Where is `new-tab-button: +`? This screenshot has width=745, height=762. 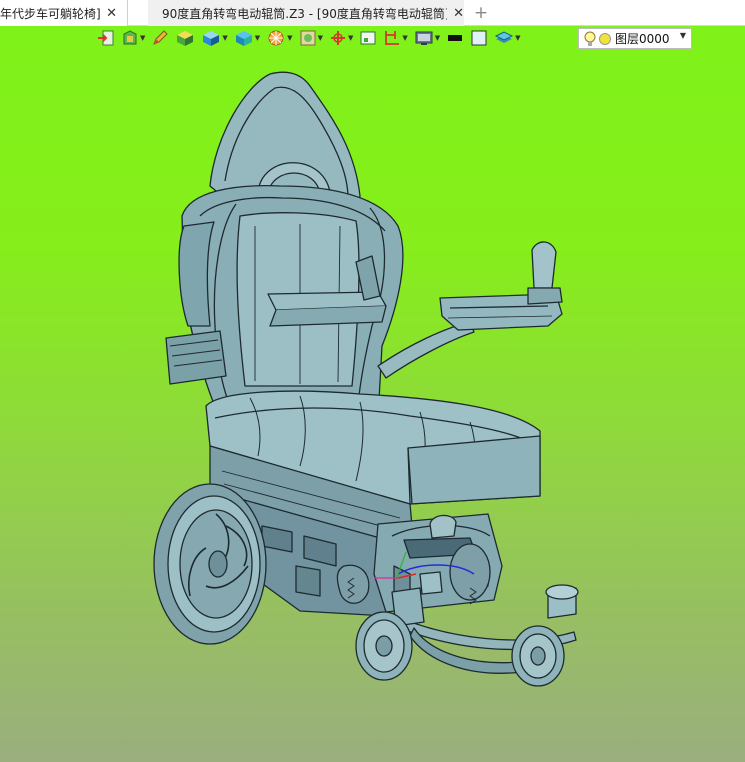
new-tab-button: + is located at coordinates (481, 13).